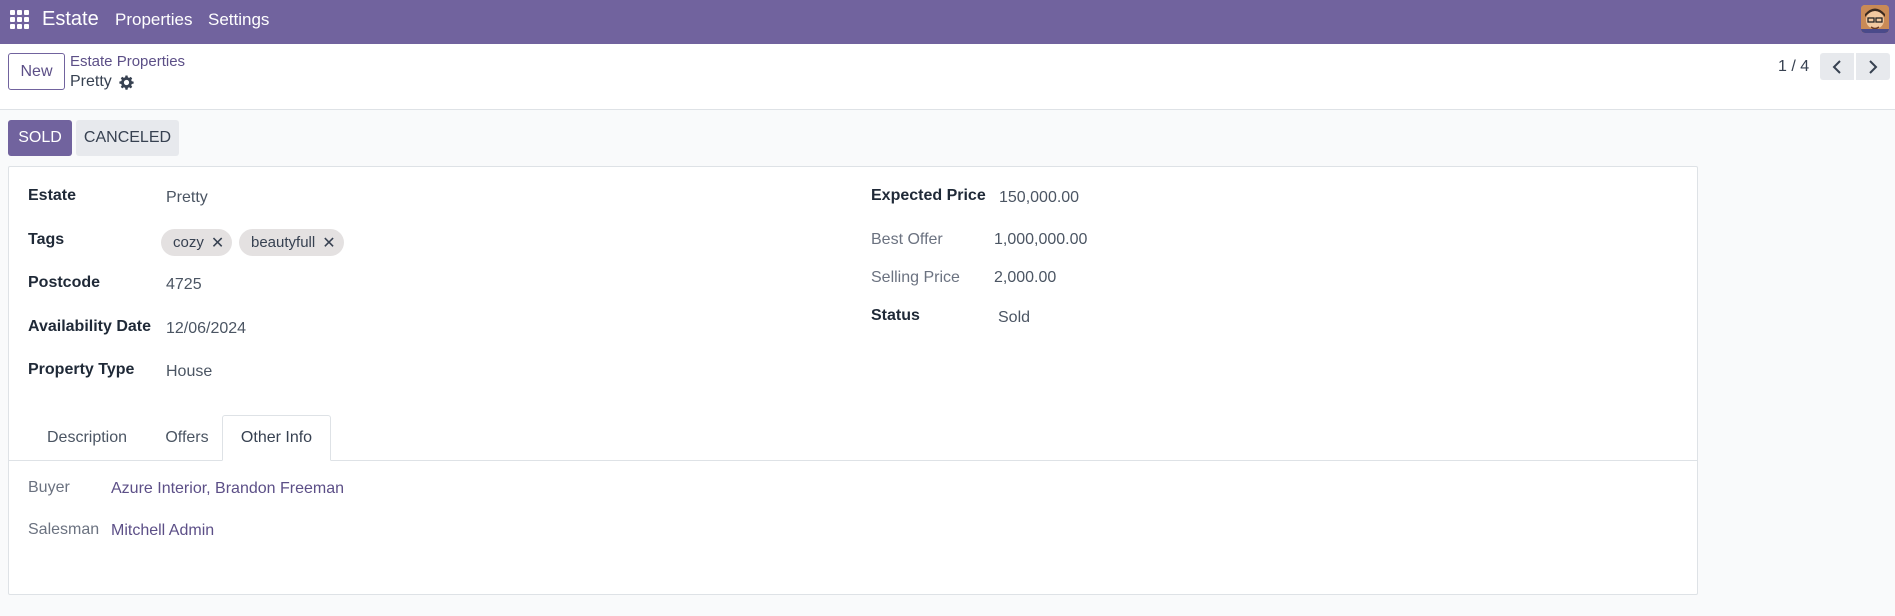 The height and width of the screenshot is (616, 1895). I want to click on tag-beautyfull: beautyfull ✕, so click(291, 242).